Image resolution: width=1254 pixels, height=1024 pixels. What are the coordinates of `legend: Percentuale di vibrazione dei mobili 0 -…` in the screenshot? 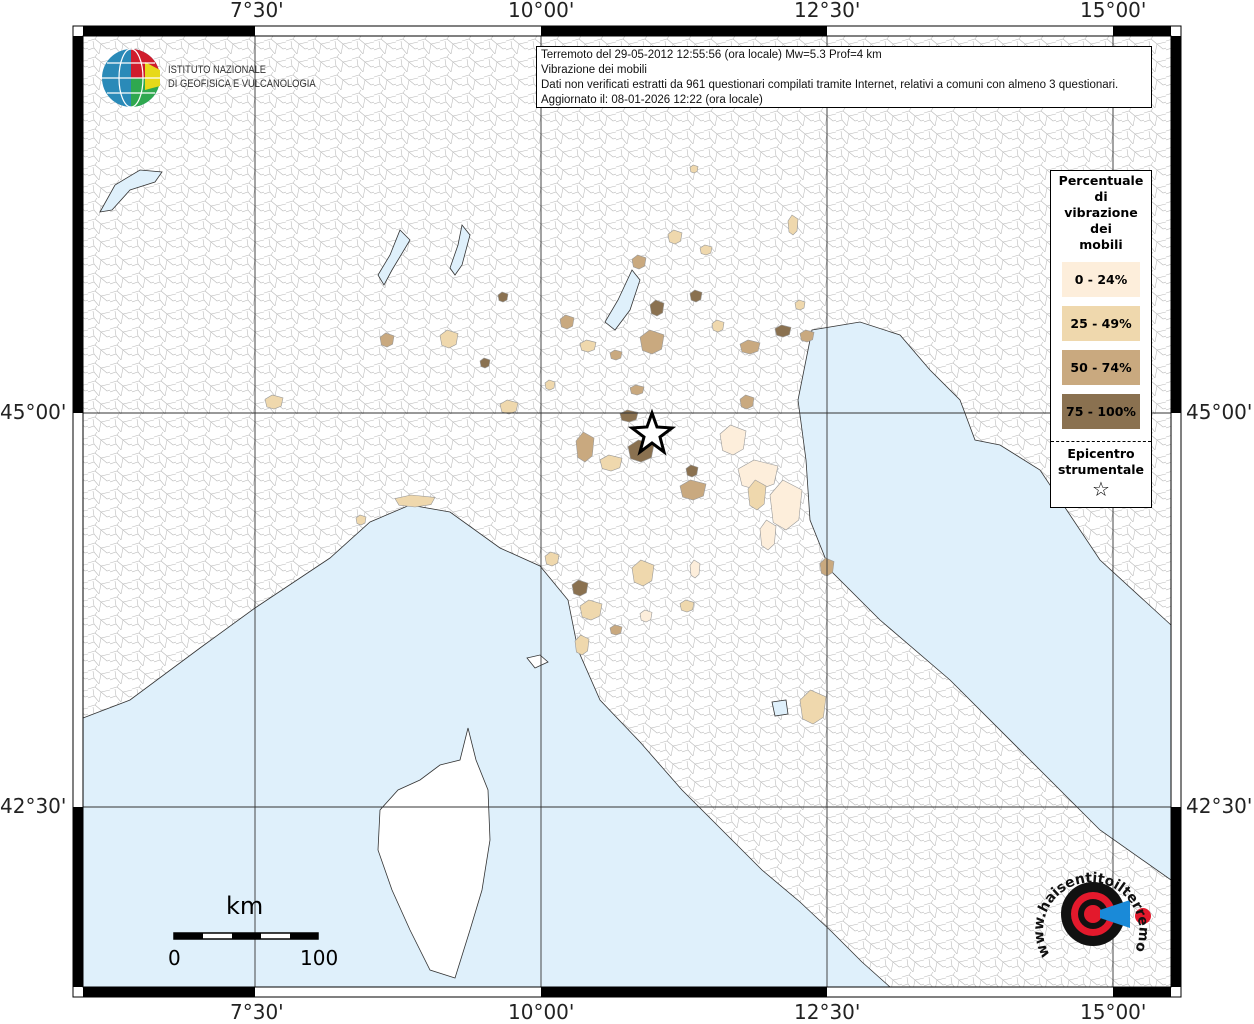 It's located at (1101, 339).